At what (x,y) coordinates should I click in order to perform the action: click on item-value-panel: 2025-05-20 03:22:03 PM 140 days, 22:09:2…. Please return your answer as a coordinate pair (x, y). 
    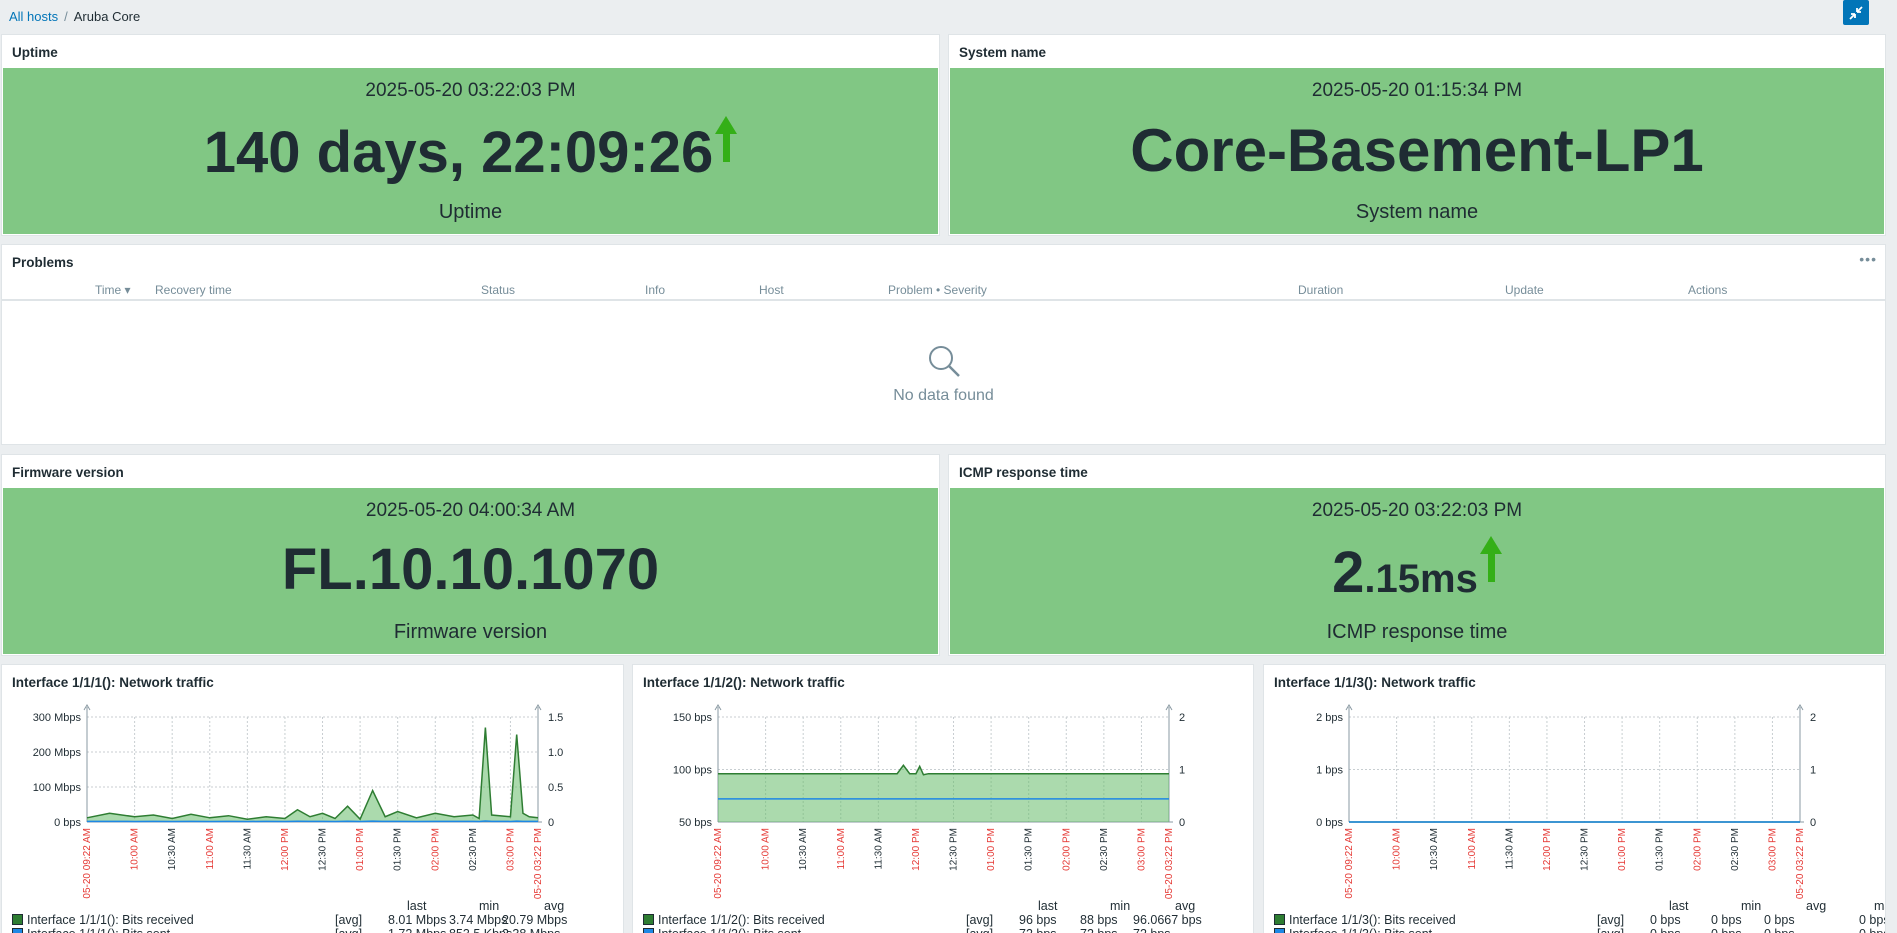
    Looking at the image, I should click on (470, 151).